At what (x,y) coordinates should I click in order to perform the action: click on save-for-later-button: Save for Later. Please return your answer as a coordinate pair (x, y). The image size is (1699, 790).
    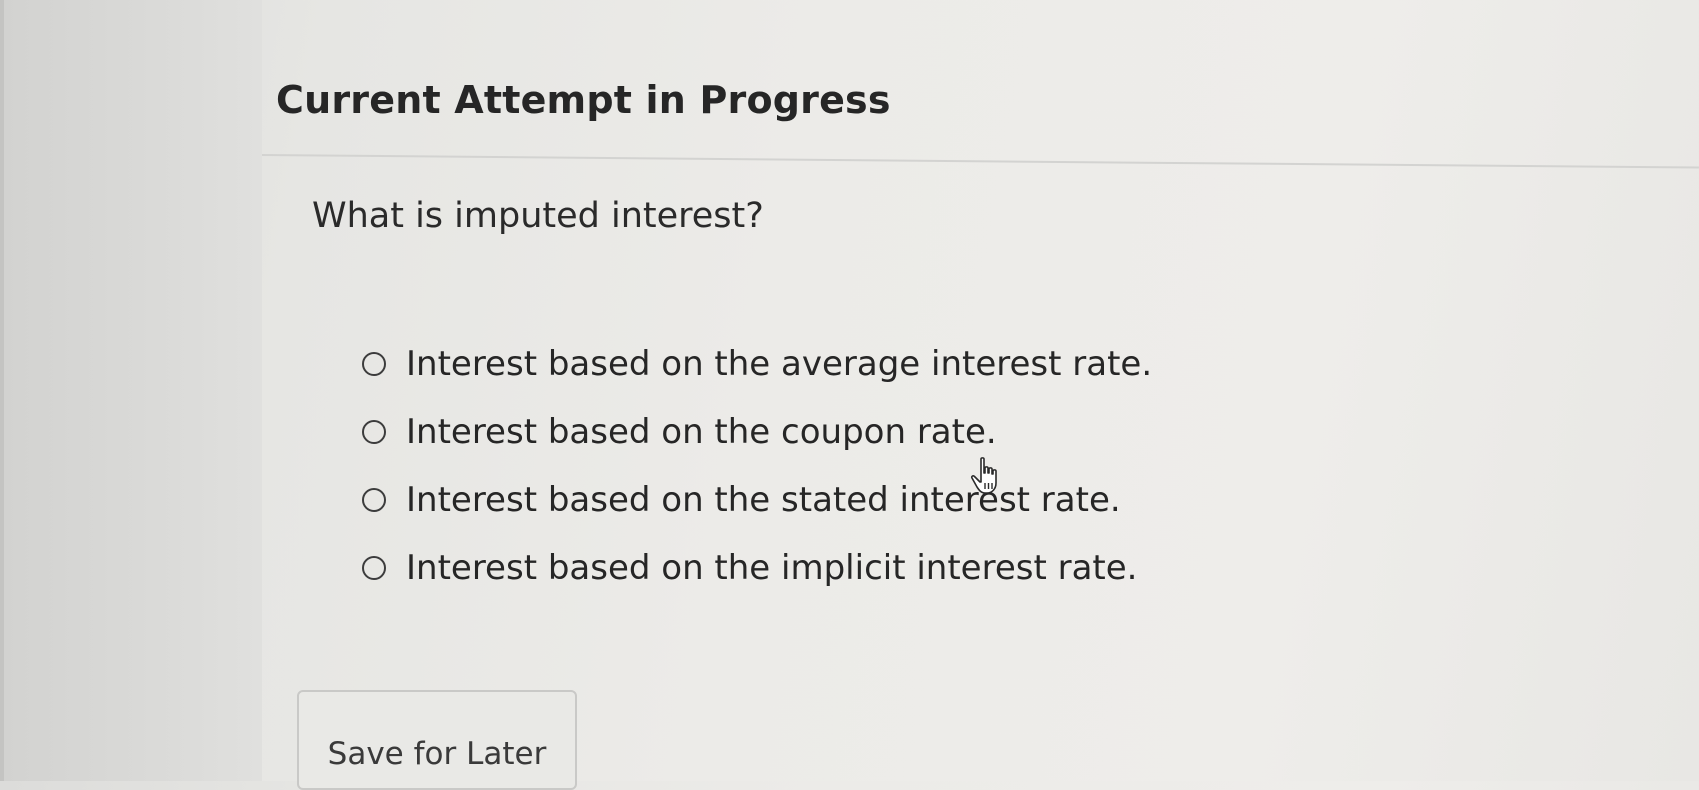
    Looking at the image, I should click on (437, 740).